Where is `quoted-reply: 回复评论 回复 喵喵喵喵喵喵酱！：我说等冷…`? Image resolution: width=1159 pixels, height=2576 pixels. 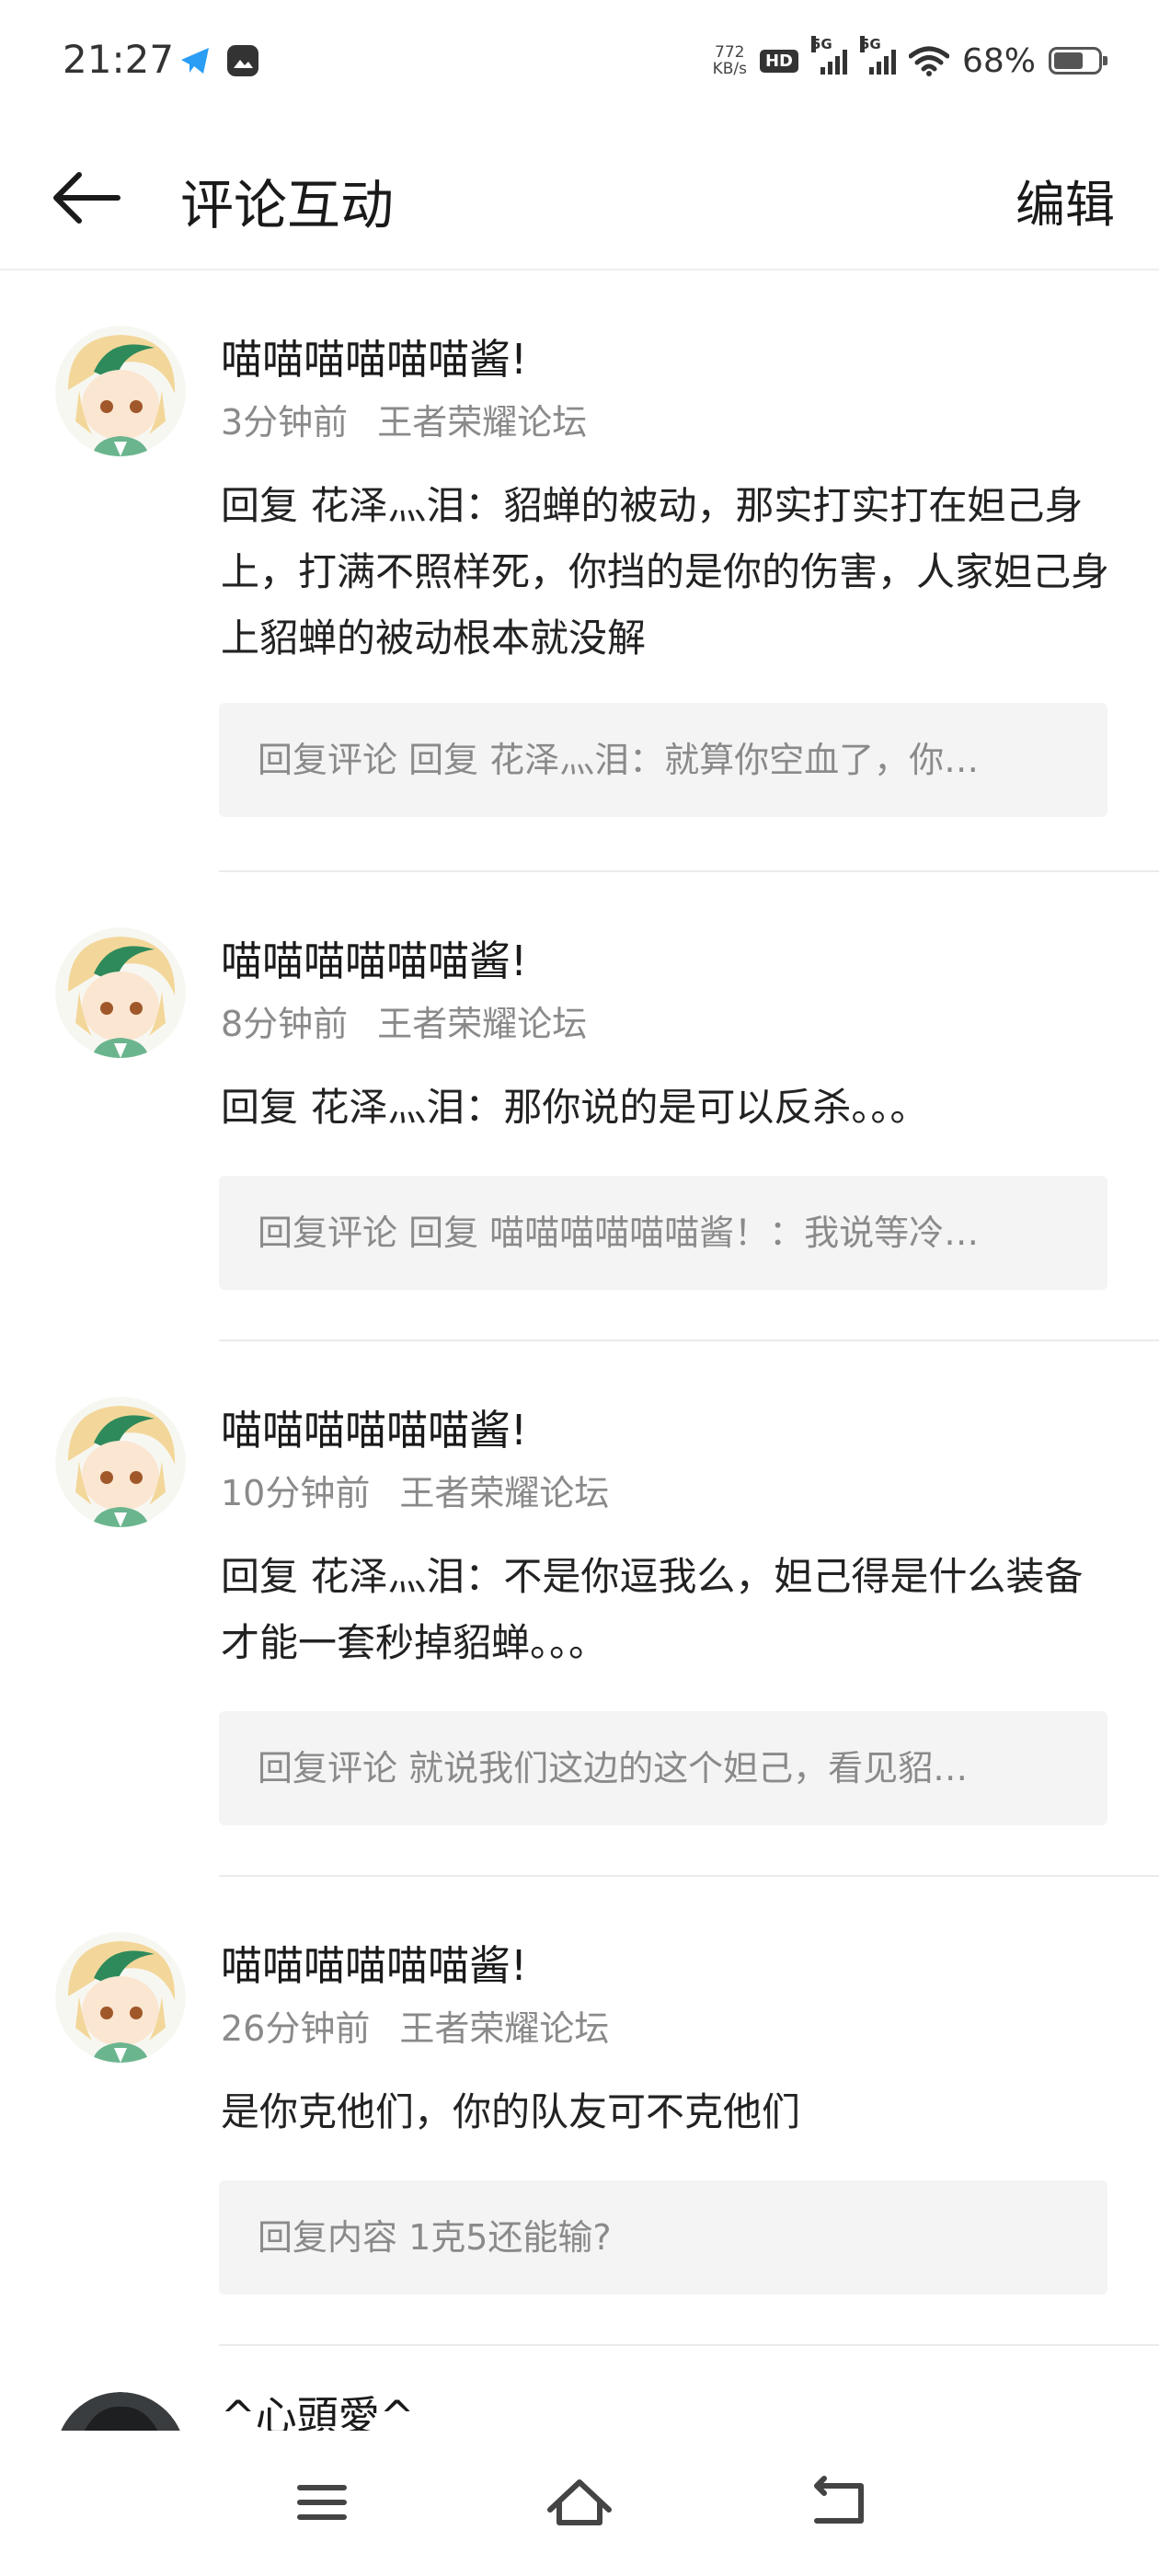 quoted-reply: 回复评论 回复 喵喵喵喵喵喵酱！：我说等冷… is located at coordinates (663, 1233).